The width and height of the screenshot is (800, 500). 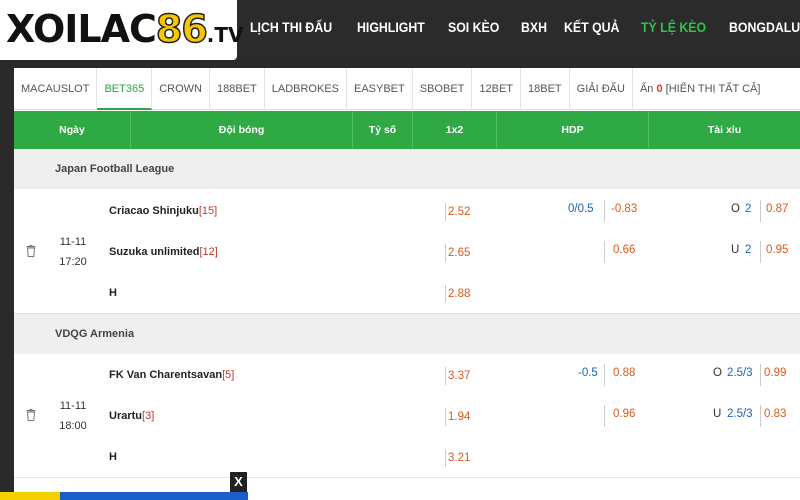 I want to click on table-header: Ngày Đội bóng Tỷ số 1x2 HDP Tài xỉu, so click(x=407, y=130).